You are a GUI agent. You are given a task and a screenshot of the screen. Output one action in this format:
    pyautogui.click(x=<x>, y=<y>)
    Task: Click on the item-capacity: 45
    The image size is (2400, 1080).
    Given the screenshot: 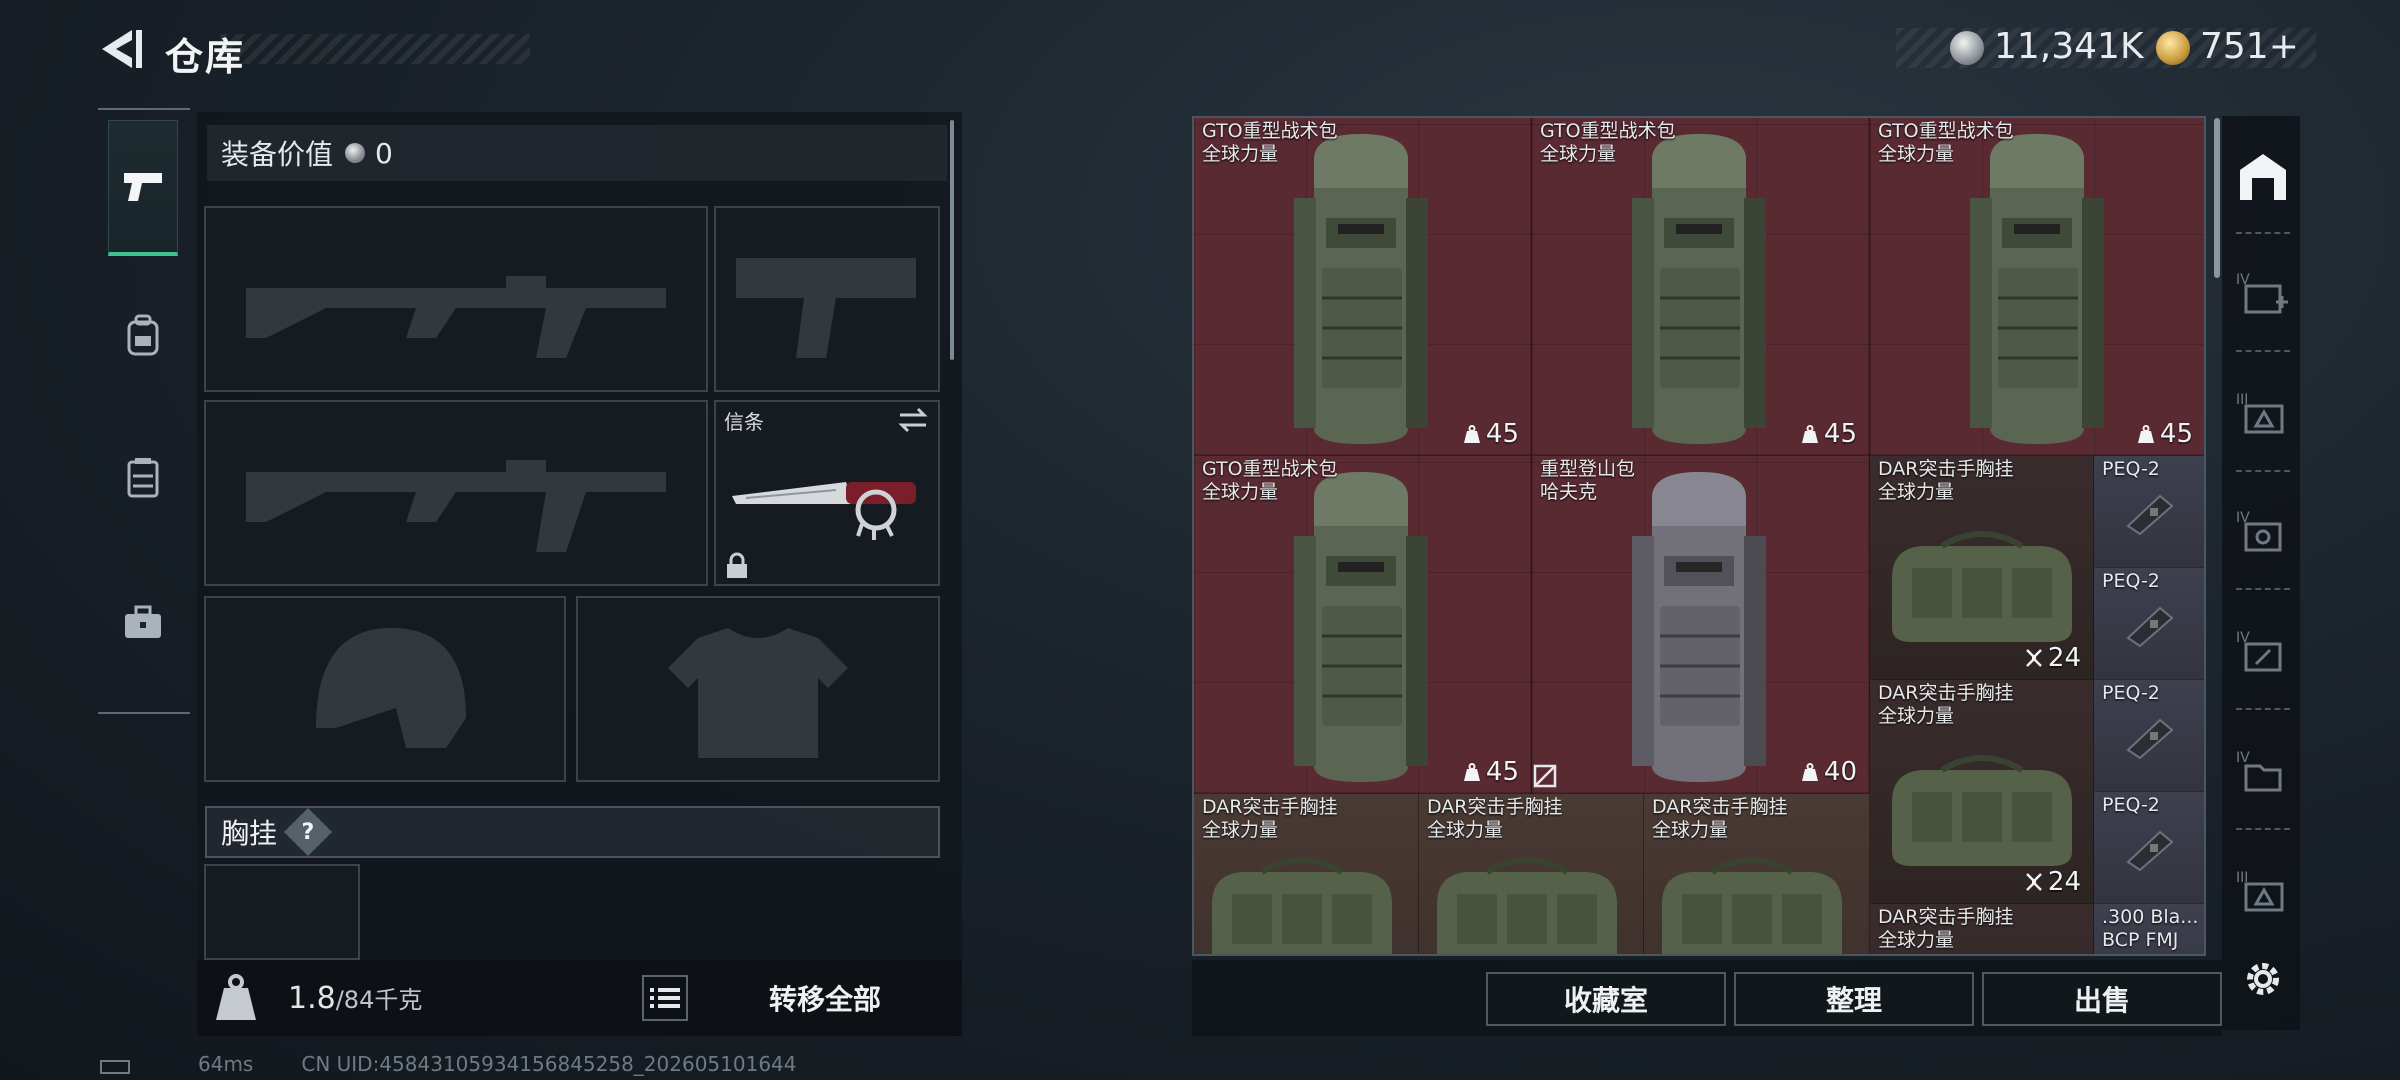 What is the action you would take?
    pyautogui.click(x=2165, y=434)
    